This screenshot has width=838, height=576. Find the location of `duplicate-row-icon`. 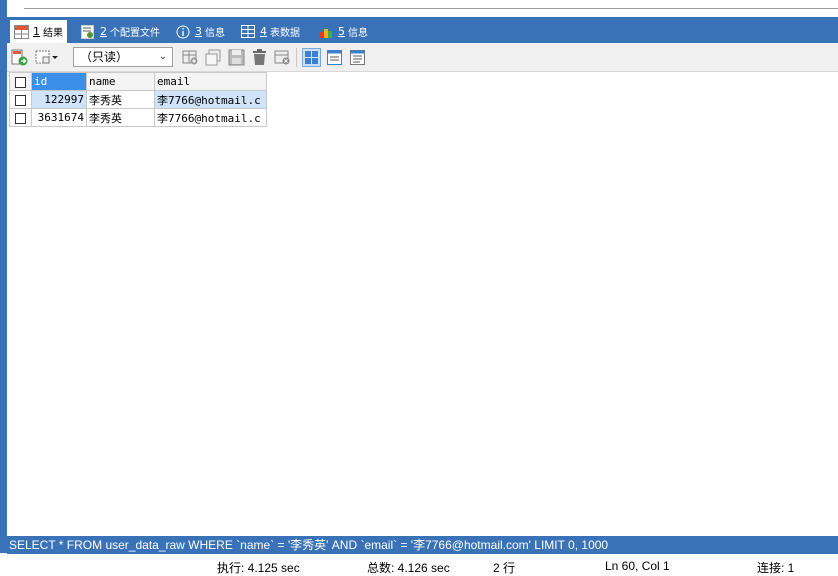

duplicate-row-icon is located at coordinates (213, 57).